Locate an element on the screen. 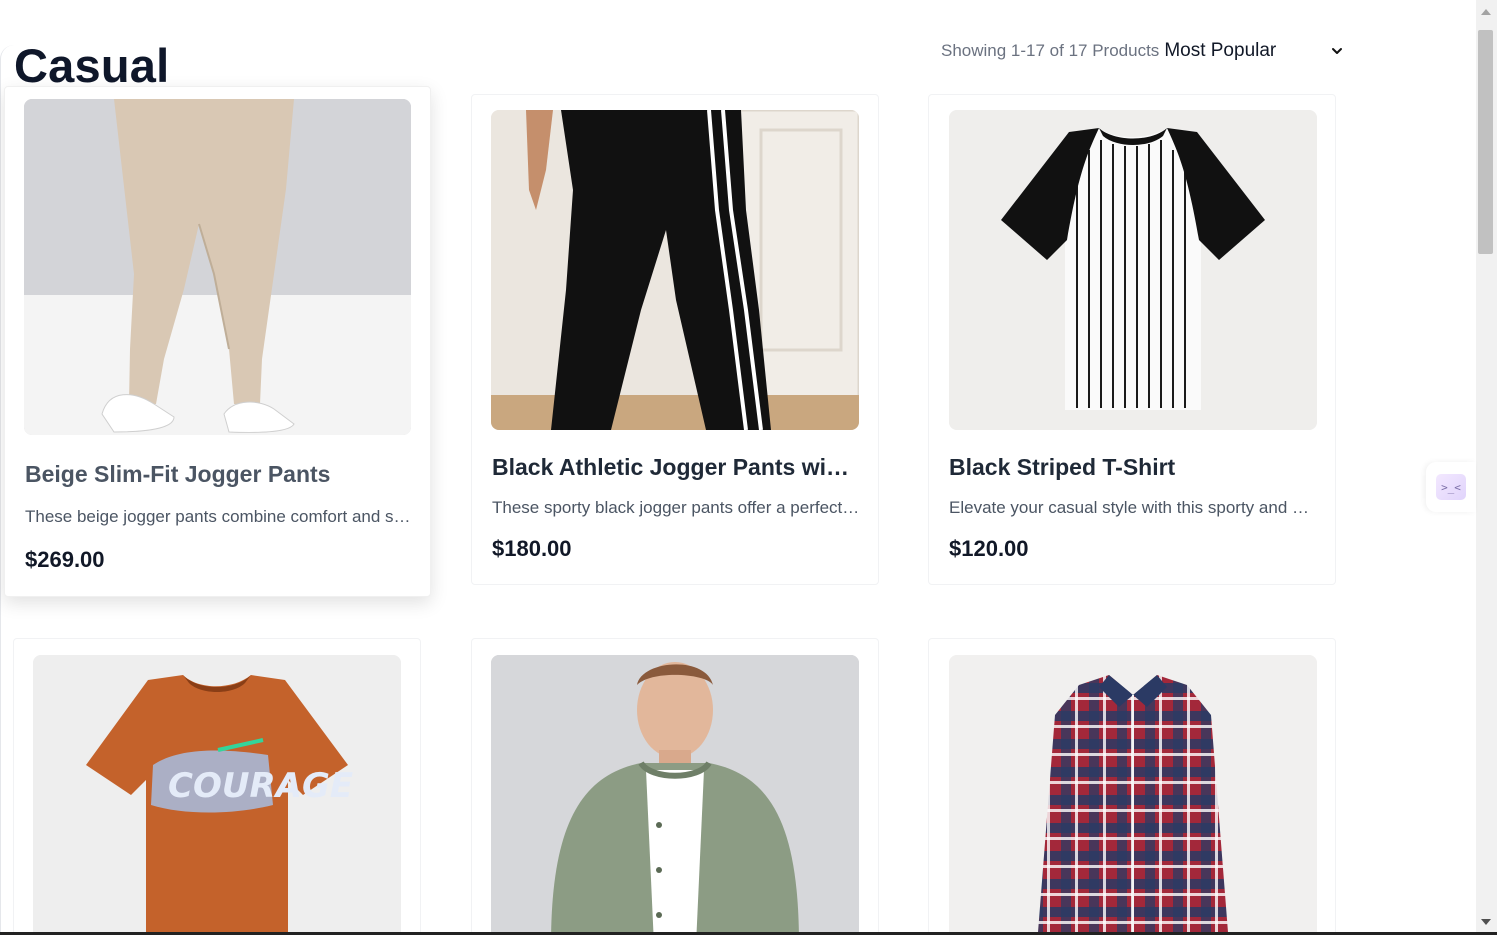 Image resolution: width=1497 pixels, height=935 pixels. product-price: $120.00 is located at coordinates (989, 548).